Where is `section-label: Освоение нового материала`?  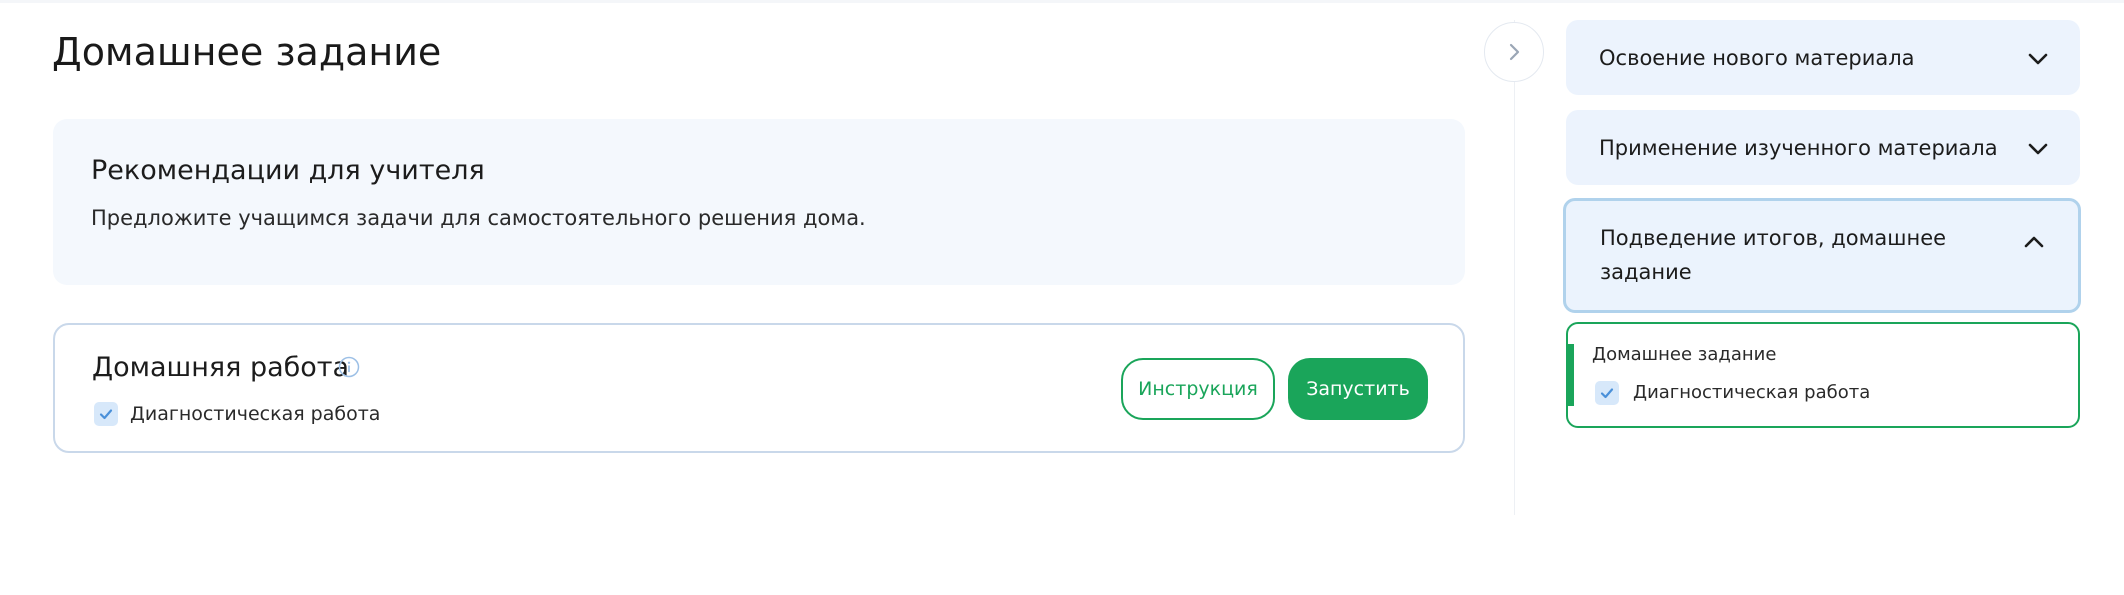 section-label: Освоение нового материала is located at coordinates (1757, 58).